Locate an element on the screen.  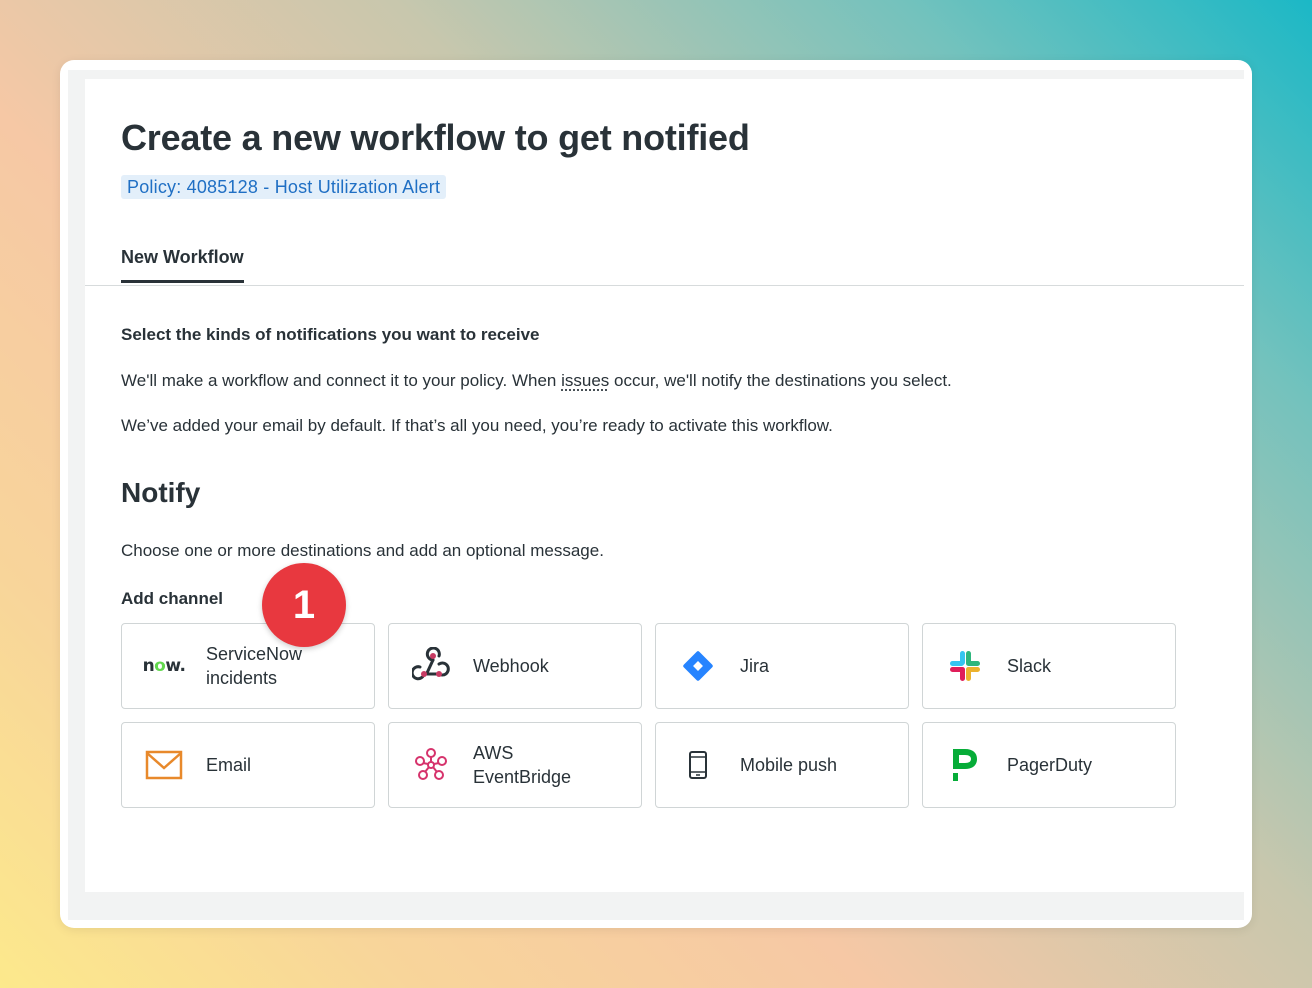
channel-label: Email is located at coordinates (229, 765).